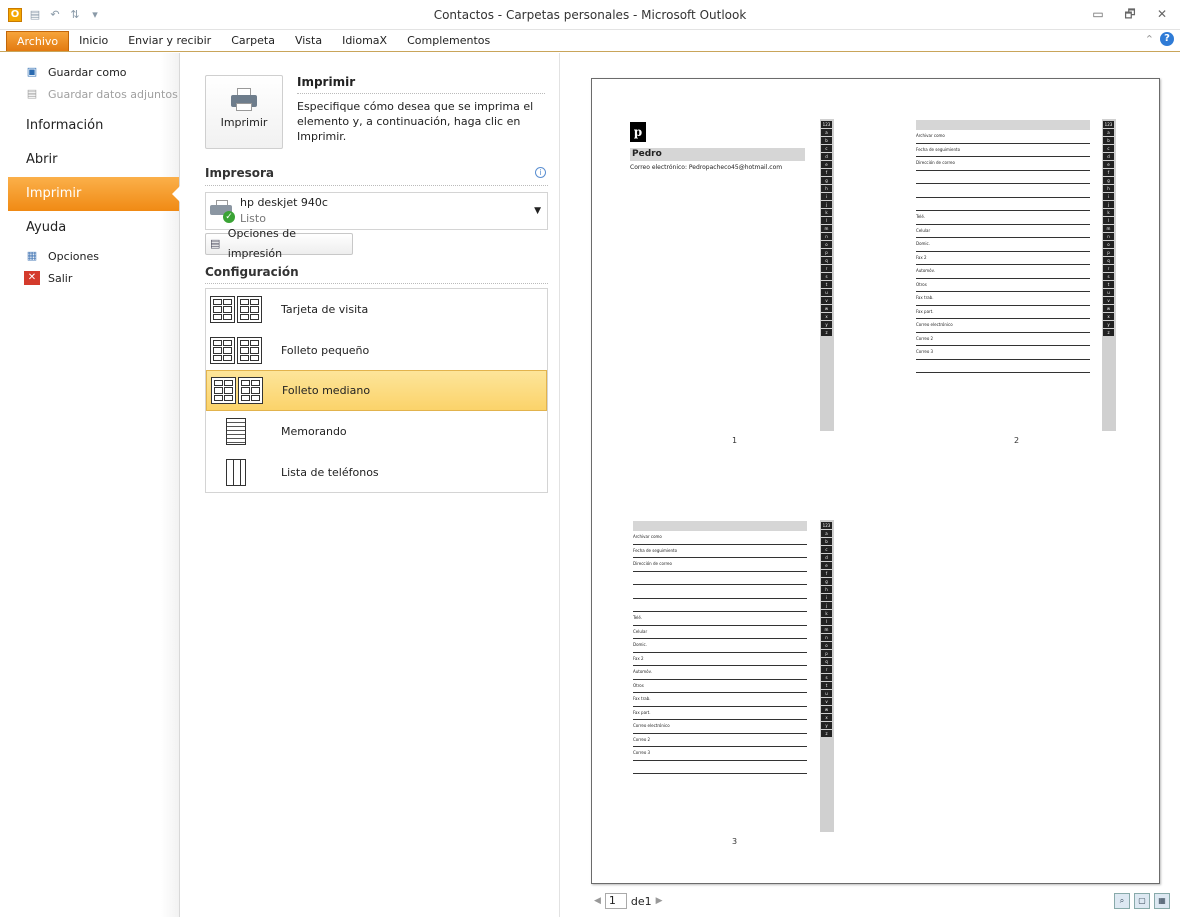 The height and width of the screenshot is (917, 1180). What do you see at coordinates (540, 172) in the screenshot?
I see `printer-info-icon: i` at bounding box center [540, 172].